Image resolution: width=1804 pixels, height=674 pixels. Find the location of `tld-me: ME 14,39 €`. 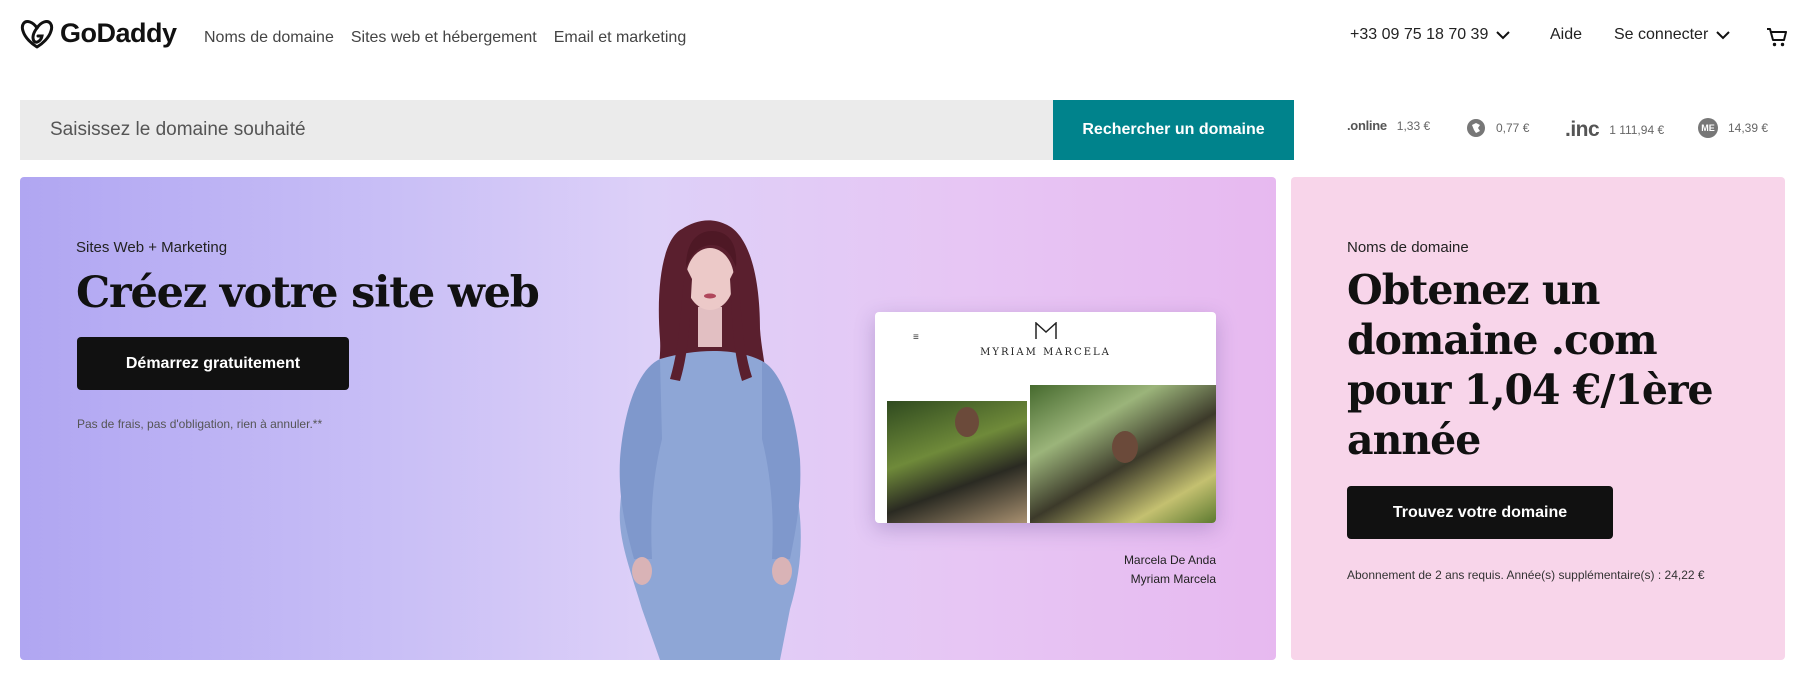

tld-me: ME 14,39 € is located at coordinates (1733, 128).